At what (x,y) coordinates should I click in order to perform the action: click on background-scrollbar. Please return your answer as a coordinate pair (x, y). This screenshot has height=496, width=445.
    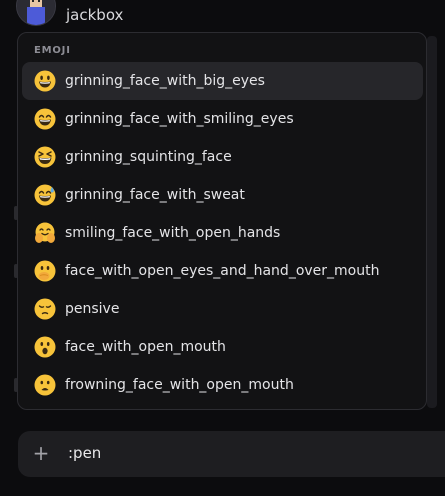
    Looking at the image, I should click on (432, 222).